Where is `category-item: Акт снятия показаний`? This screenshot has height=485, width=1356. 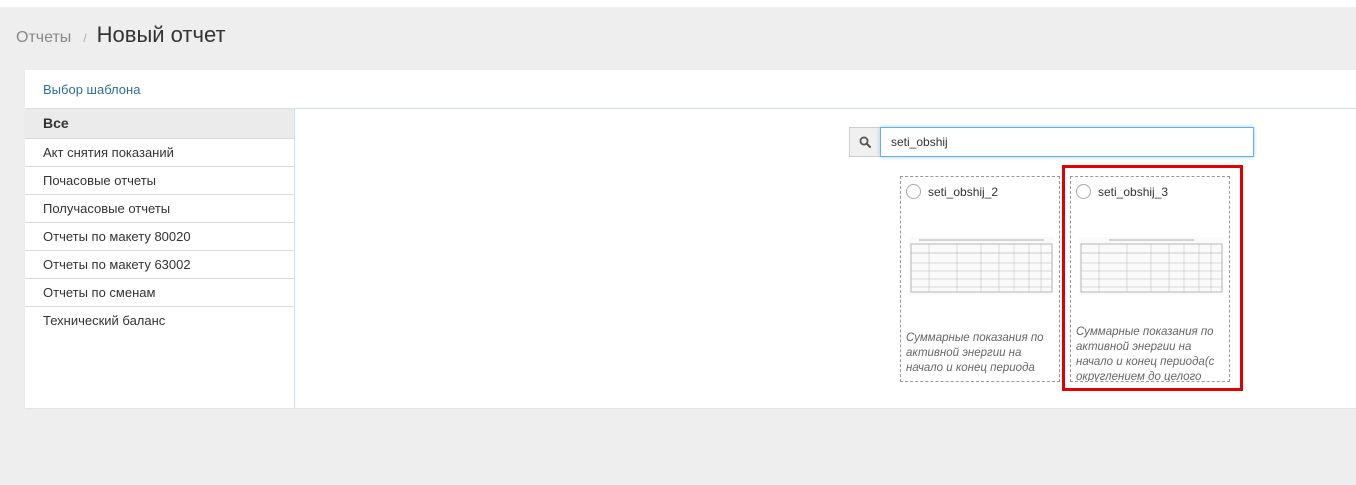 category-item: Акт снятия показаний is located at coordinates (159, 153).